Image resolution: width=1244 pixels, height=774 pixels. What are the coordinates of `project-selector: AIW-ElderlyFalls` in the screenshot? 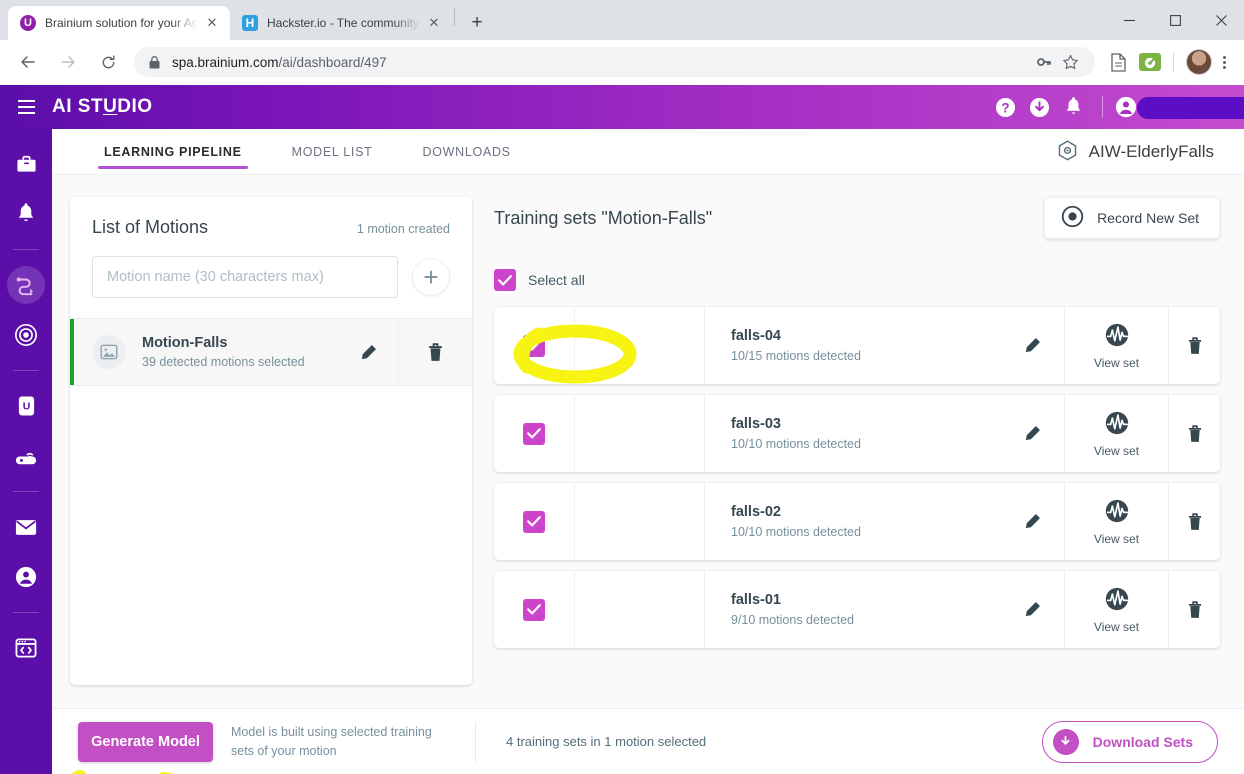 It's located at (1135, 151).